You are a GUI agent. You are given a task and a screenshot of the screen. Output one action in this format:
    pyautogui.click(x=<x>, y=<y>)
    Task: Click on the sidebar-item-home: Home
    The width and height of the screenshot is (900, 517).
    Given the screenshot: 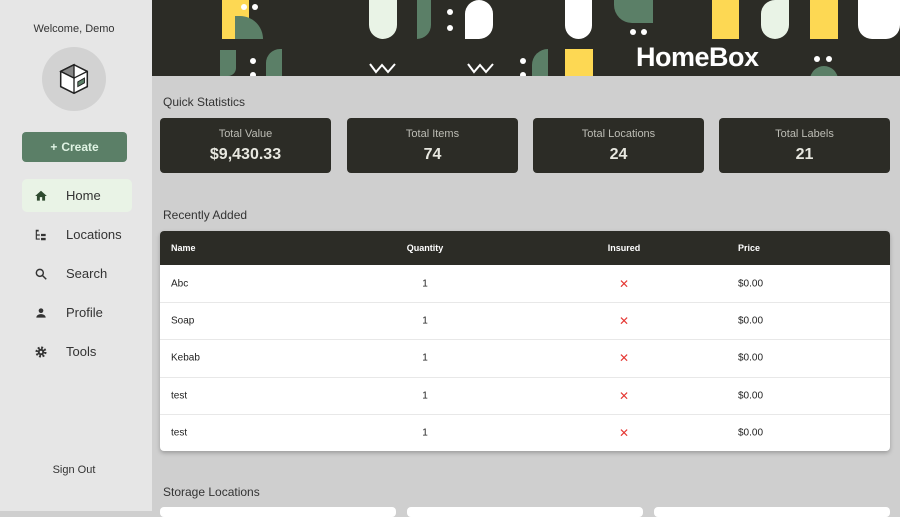 What is the action you would take?
    pyautogui.click(x=77, y=195)
    